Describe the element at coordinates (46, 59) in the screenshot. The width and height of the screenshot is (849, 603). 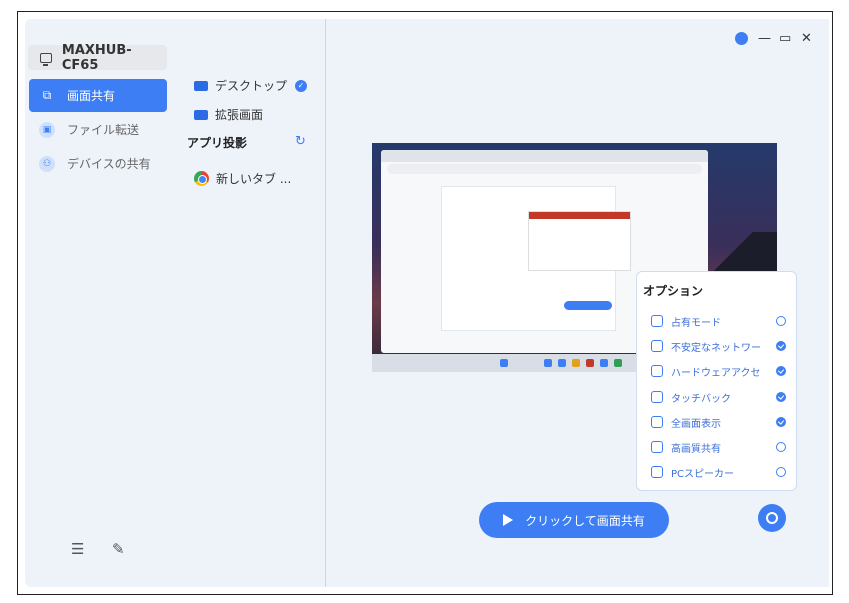
I see `monitor-icon` at that location.